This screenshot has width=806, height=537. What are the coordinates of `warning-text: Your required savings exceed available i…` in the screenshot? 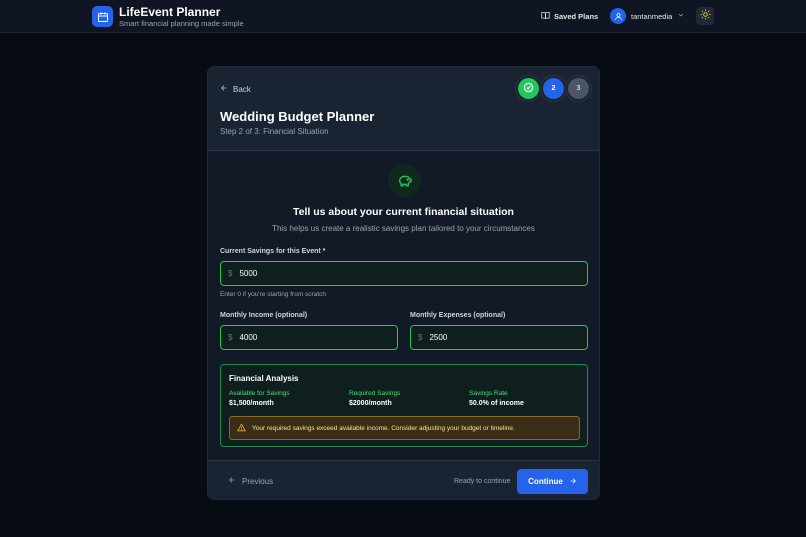 It's located at (383, 428).